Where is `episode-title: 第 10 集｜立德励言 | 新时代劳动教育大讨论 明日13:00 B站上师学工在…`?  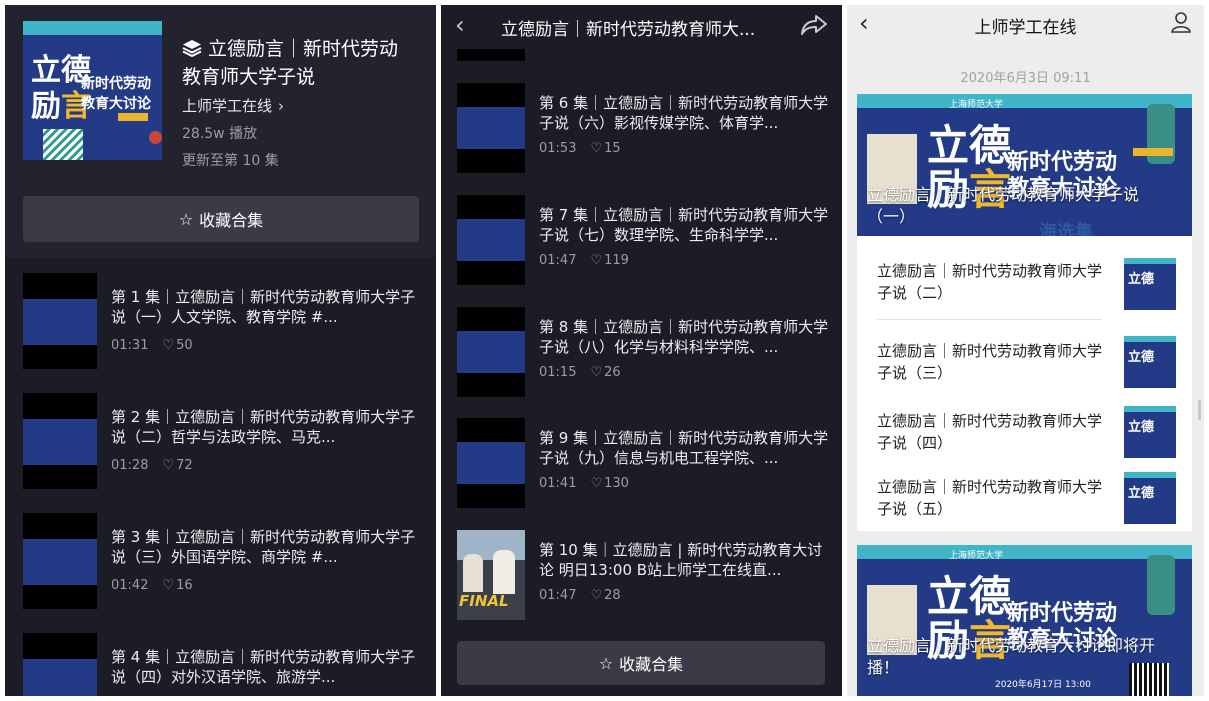 episode-title: 第 10 集｜立德励言 | 新时代劳动教育大讨论 明日13:00 B站上师学工在… is located at coordinates (681, 560).